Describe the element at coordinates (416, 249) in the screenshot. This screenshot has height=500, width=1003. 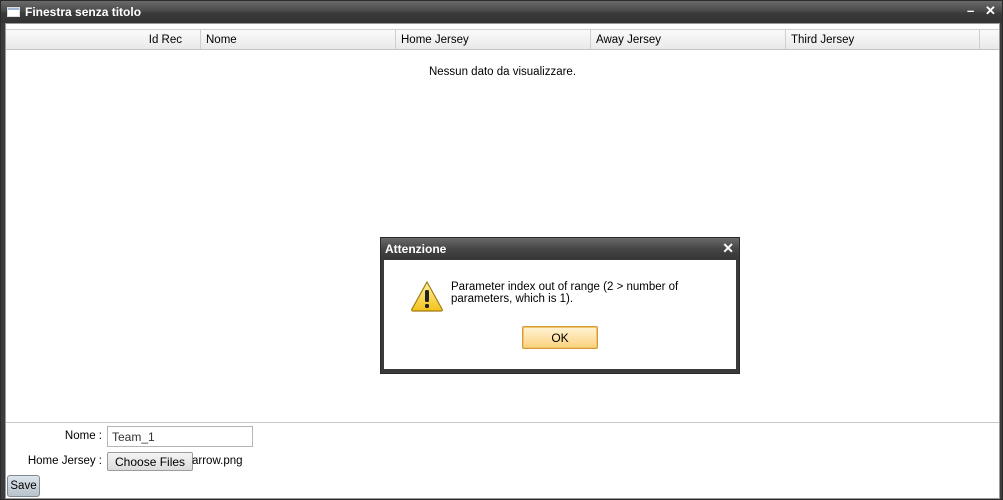
I see `dialog-title: Attenzione` at that location.